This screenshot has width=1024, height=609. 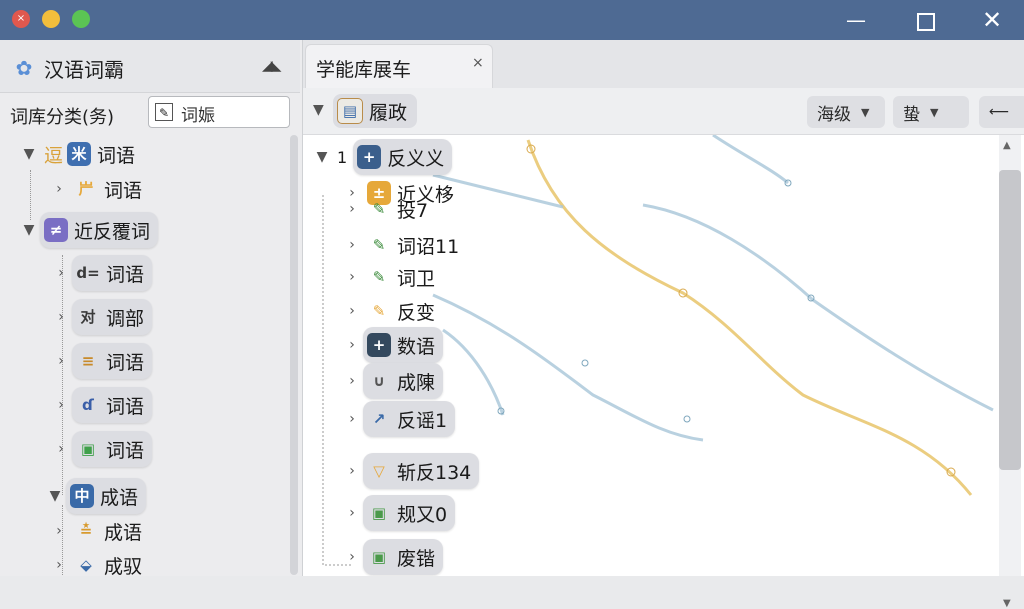 What do you see at coordinates (97, 531) in the screenshot?
I see `tree-node: › ≛ 成语` at bounding box center [97, 531].